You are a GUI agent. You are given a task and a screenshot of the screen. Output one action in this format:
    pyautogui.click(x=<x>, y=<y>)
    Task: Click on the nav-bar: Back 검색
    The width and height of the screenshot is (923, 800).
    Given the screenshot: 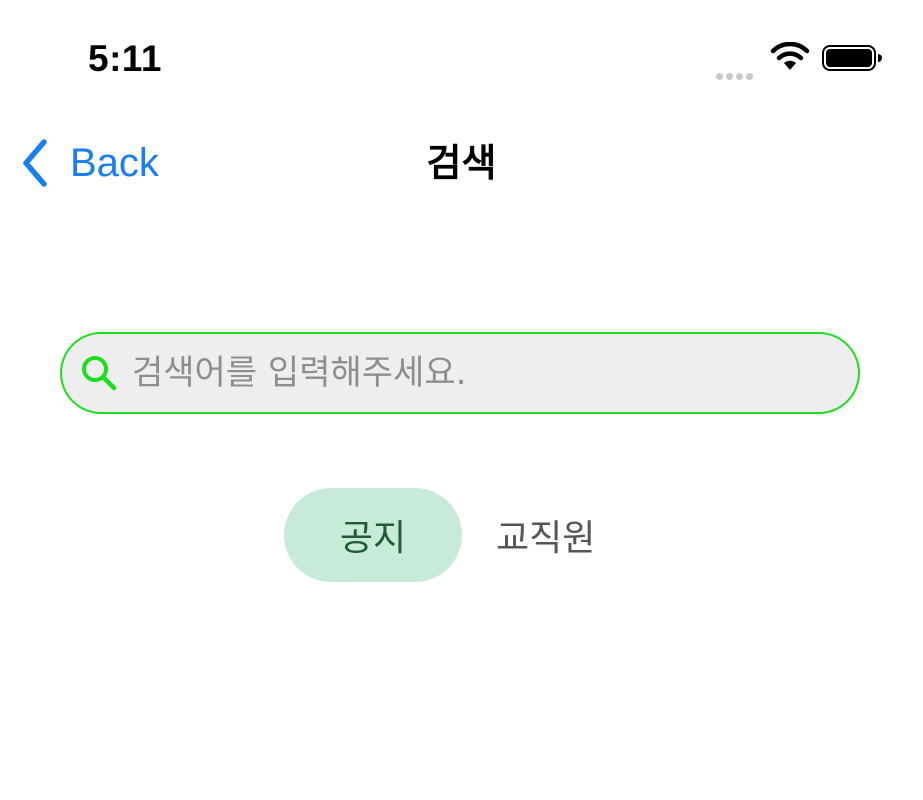 What is the action you would take?
    pyautogui.click(x=461, y=165)
    